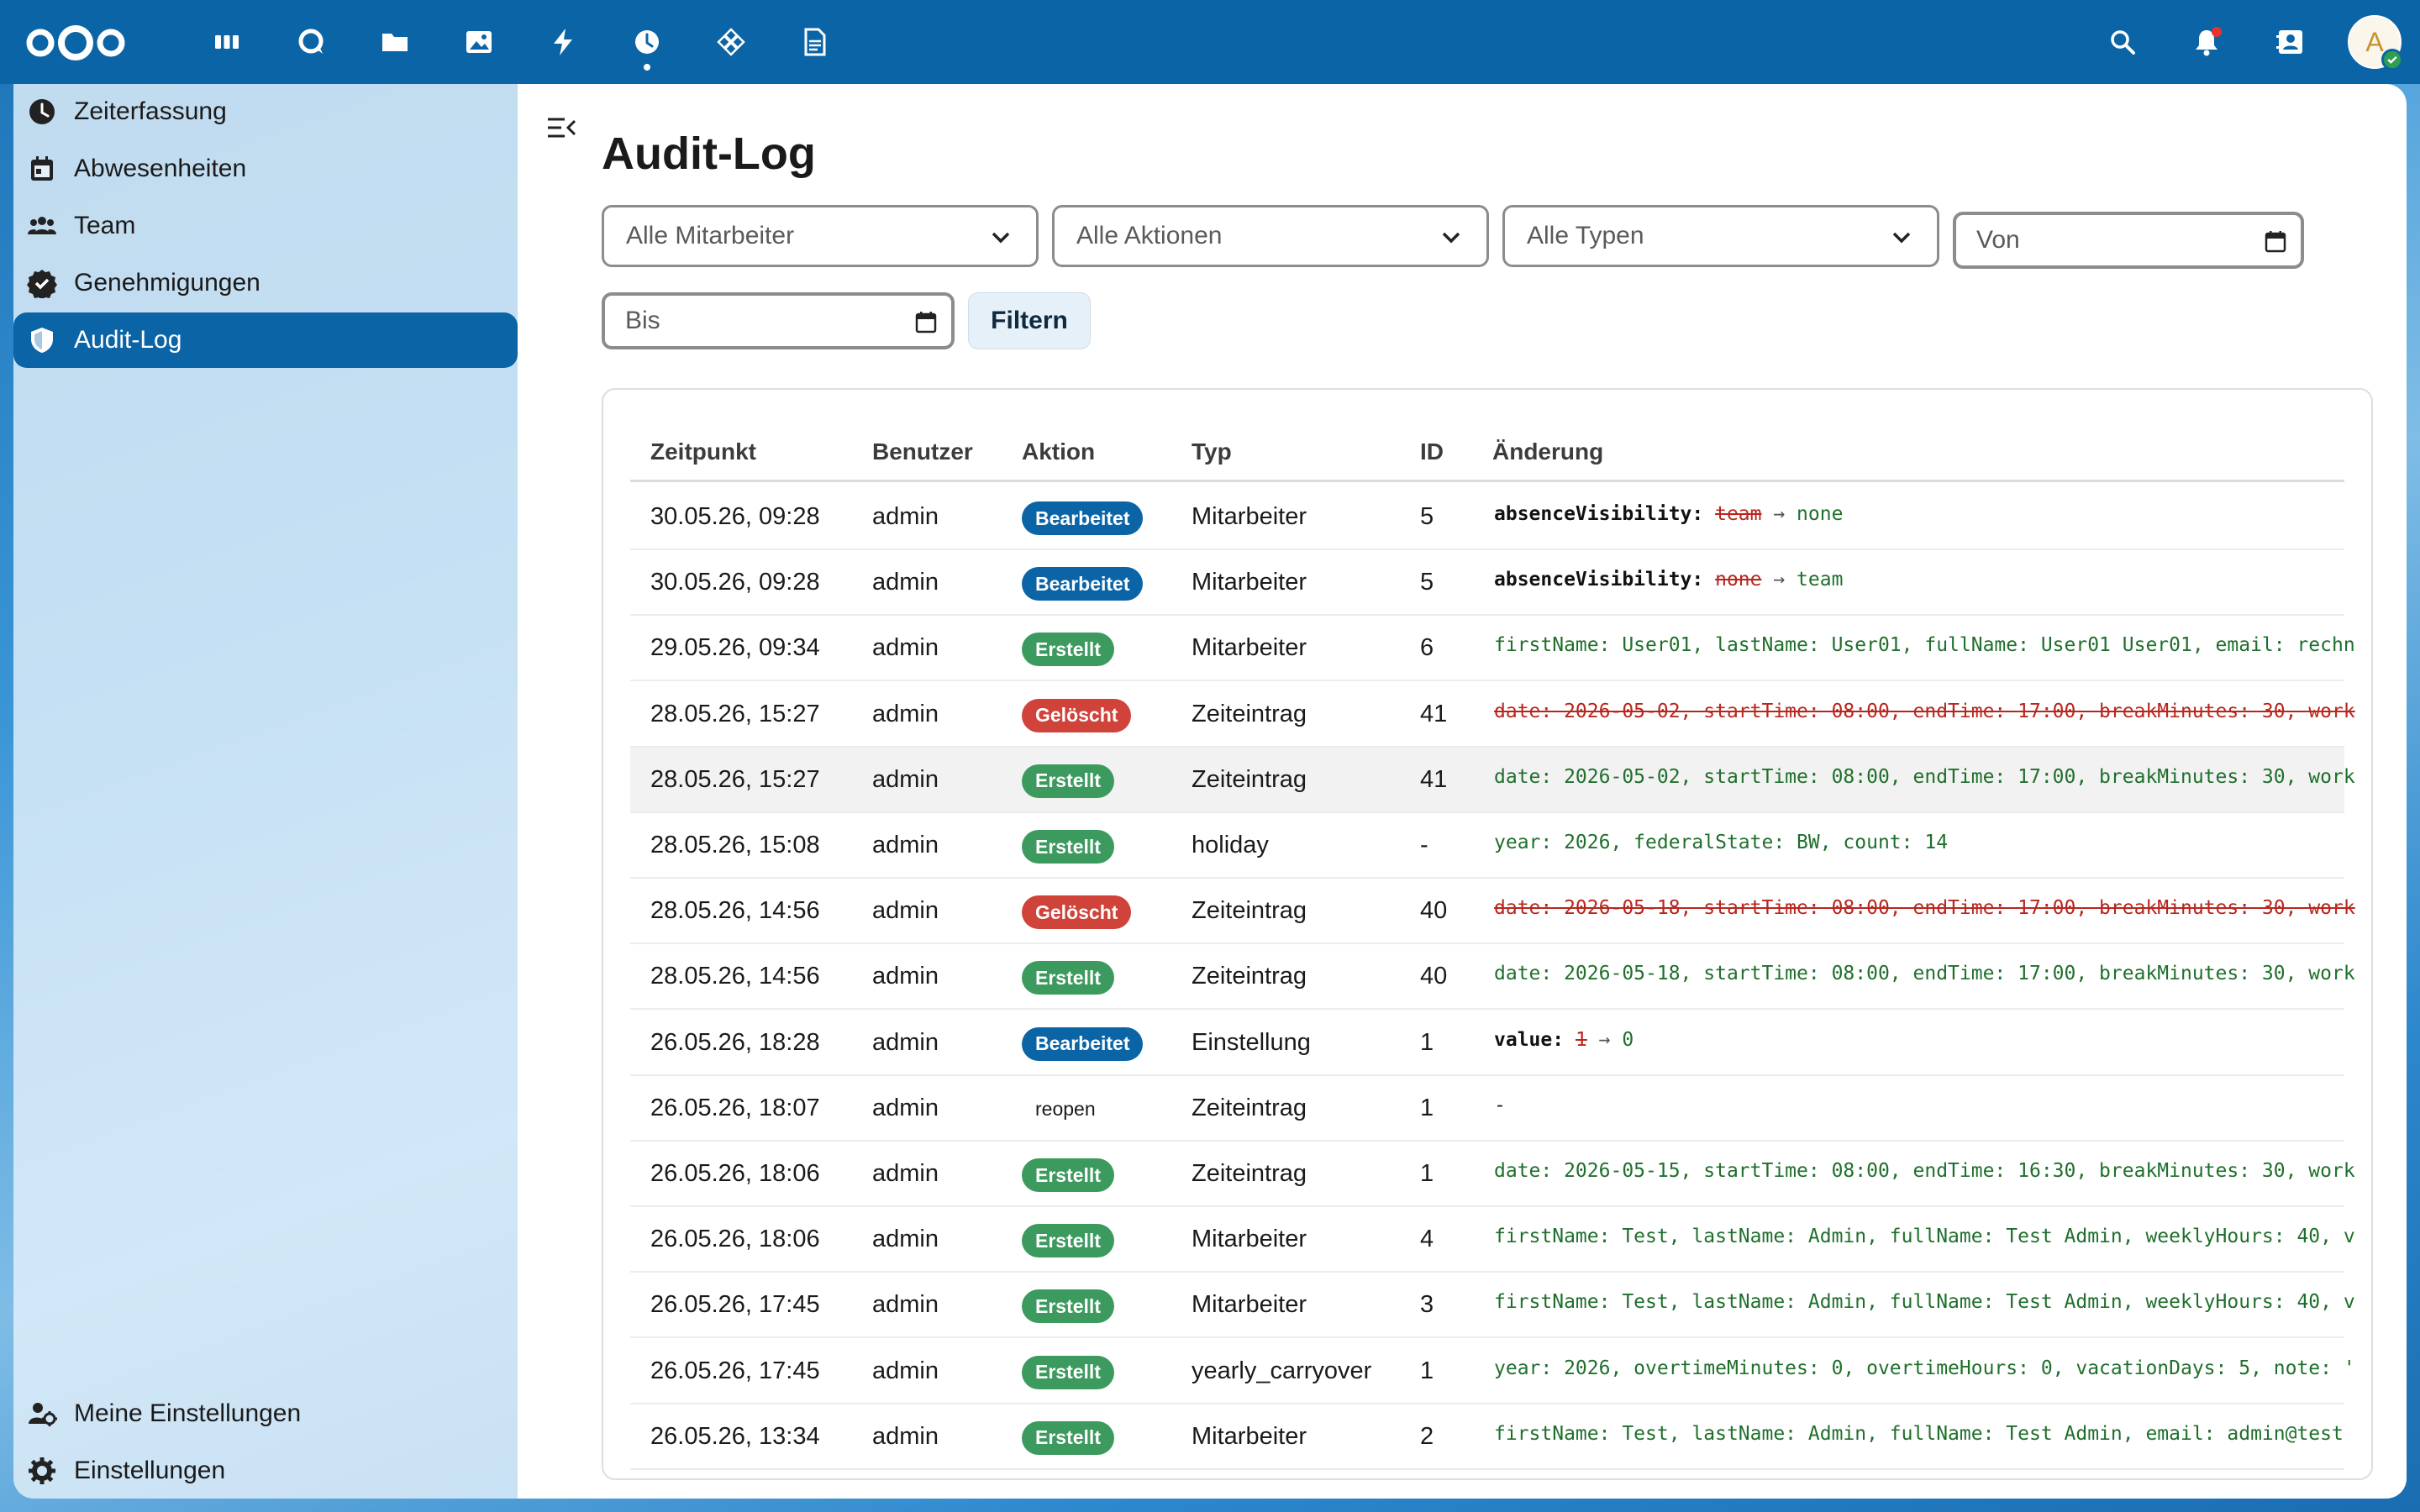  I want to click on cell-time: 30.05.26, 09:28, so click(735, 582).